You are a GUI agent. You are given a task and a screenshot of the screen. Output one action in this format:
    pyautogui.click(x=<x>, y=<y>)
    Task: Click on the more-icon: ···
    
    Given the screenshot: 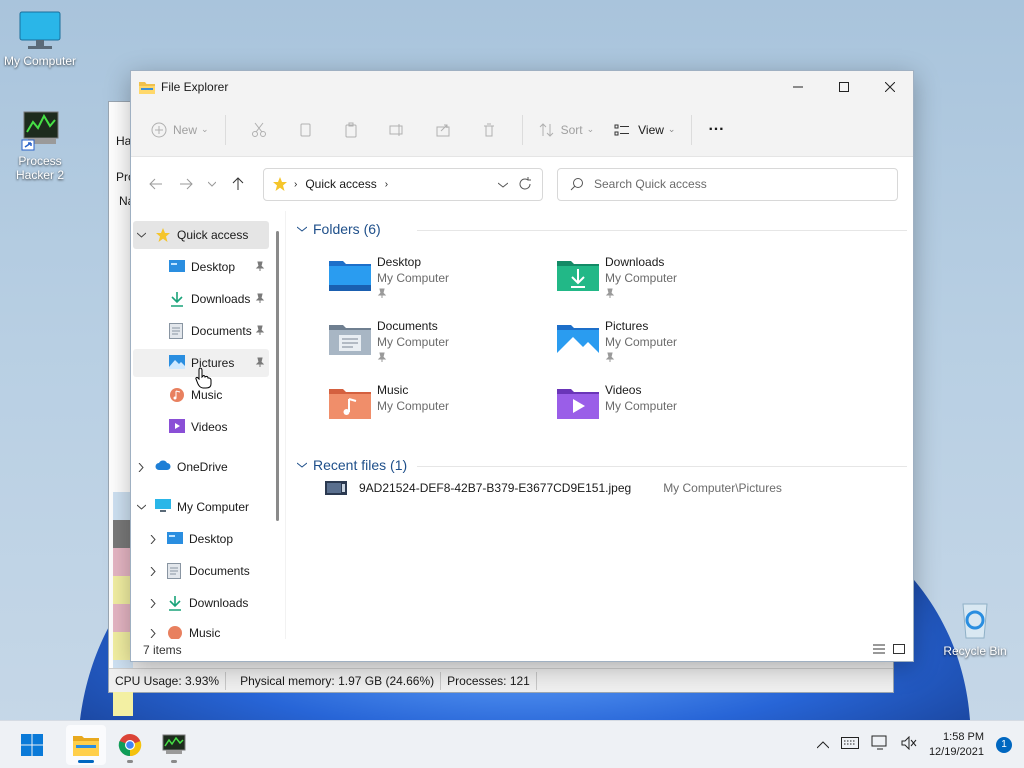 What is the action you would take?
    pyautogui.click(x=716, y=129)
    